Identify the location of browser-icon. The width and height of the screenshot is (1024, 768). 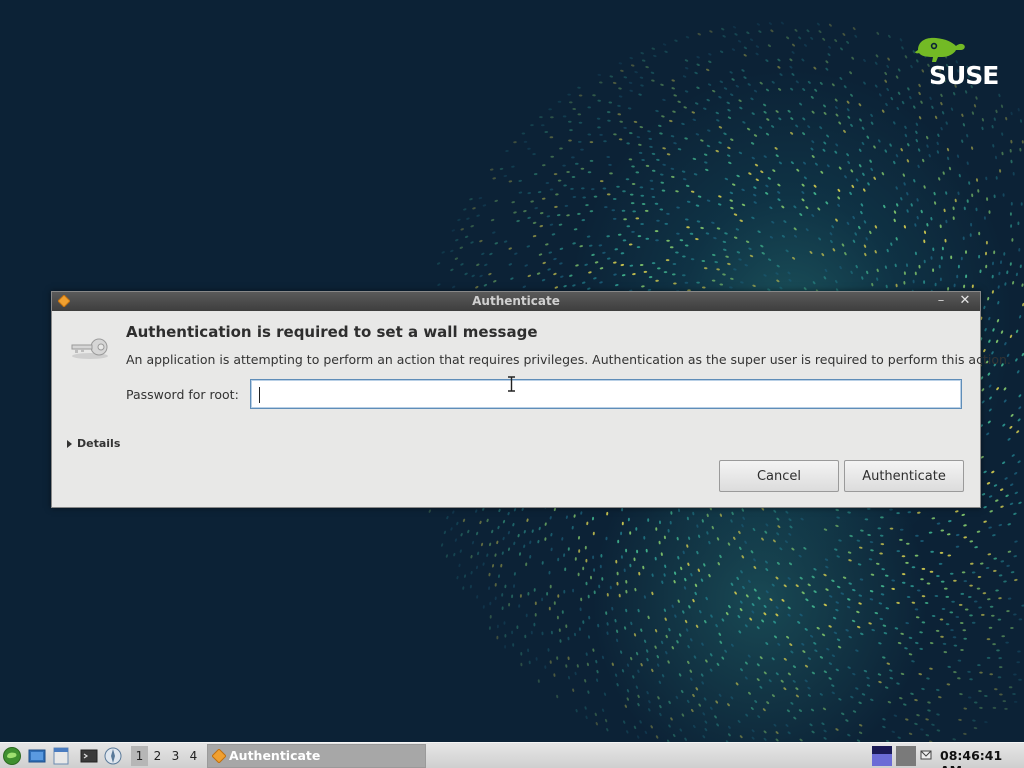
(113, 756).